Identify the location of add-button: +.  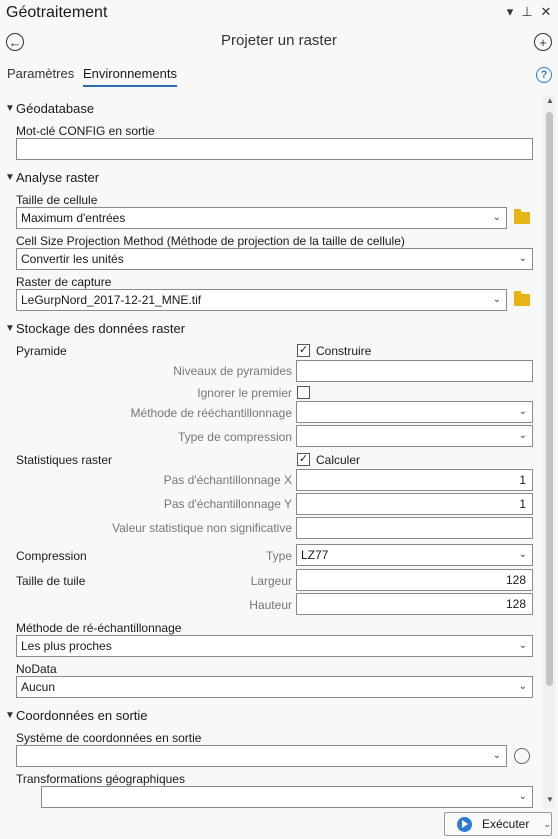
(543, 42).